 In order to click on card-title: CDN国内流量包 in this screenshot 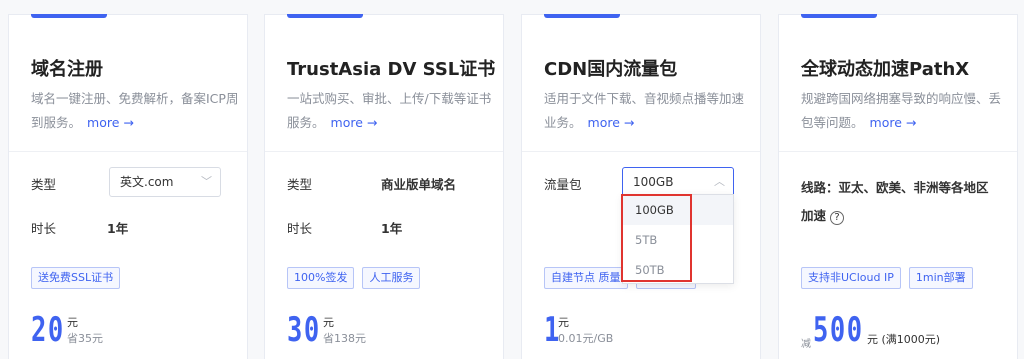, I will do `click(611, 69)`.